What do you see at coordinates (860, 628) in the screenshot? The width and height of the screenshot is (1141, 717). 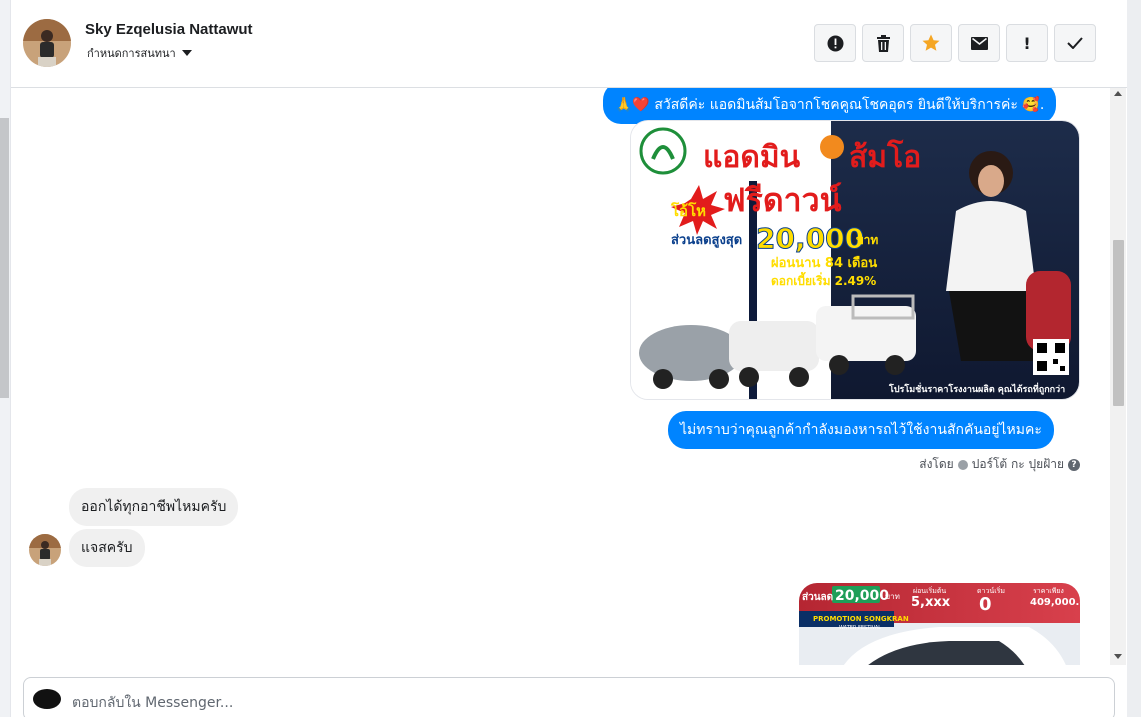 I see `promo-subname: WATER FESTIVAL` at bounding box center [860, 628].